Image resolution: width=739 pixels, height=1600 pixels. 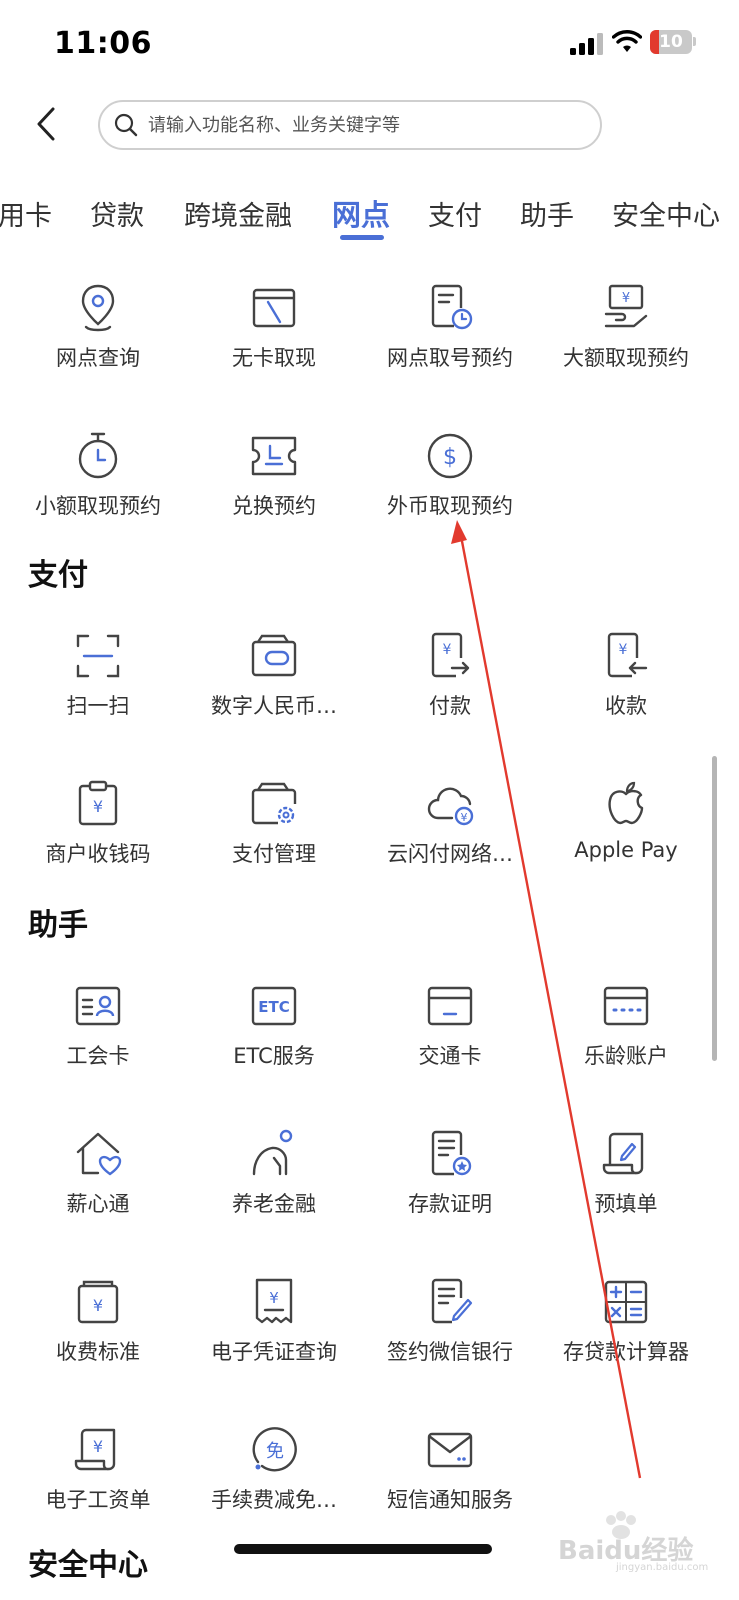 I want to click on grid-item-label: 养老金融, so click(x=274, y=1204).